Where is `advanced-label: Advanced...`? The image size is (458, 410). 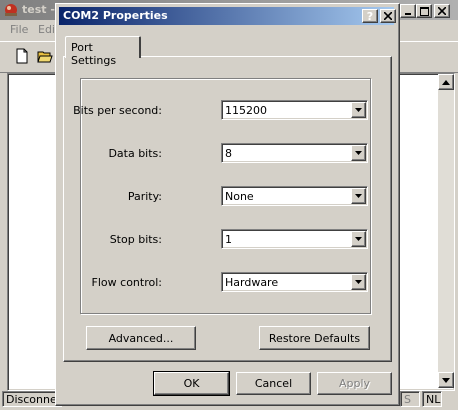
advanced-label: Advanced... is located at coordinates (141, 338).